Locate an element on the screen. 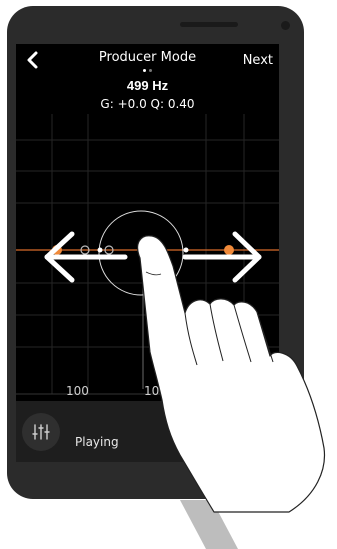 The image size is (337, 549). page-title: Producer Mode is located at coordinates (147, 57).